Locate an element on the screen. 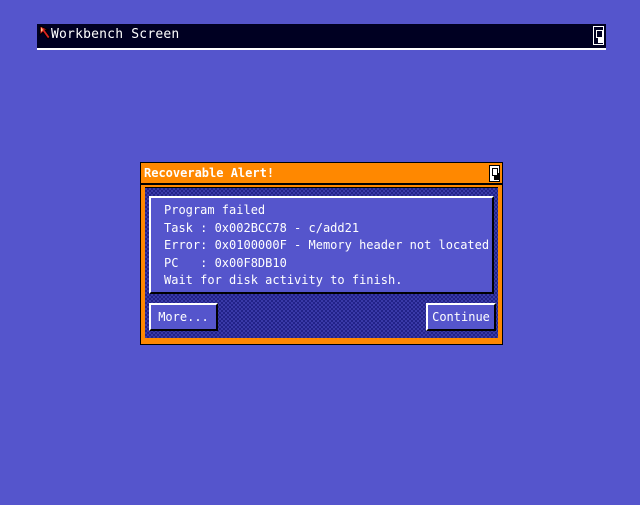 Image resolution: width=640 pixels, height=505 pixels. window-depth-gadget is located at coordinates (494, 173).